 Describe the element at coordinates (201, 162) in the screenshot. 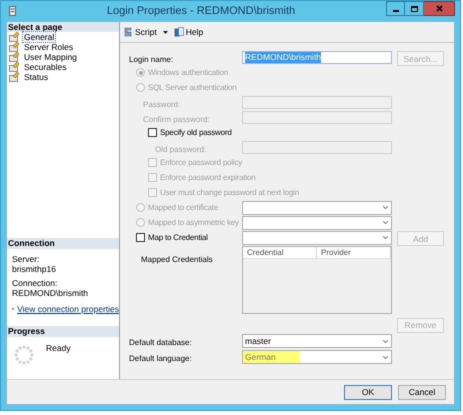

I see `checkbox-label: Enforce password policy` at that location.